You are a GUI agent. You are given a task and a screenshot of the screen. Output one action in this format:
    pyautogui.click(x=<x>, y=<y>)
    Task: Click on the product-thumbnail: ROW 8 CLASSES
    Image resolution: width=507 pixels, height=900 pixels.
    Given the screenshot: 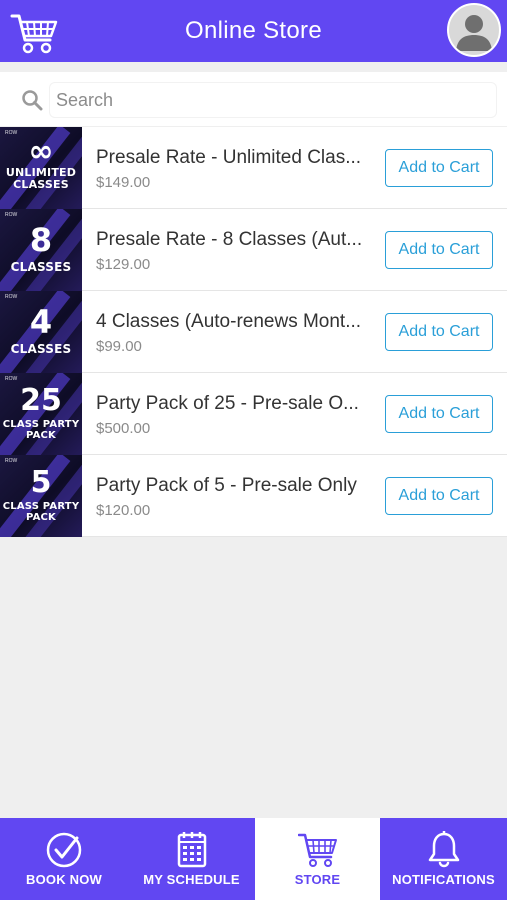 What is the action you would take?
    pyautogui.click(x=41, y=250)
    